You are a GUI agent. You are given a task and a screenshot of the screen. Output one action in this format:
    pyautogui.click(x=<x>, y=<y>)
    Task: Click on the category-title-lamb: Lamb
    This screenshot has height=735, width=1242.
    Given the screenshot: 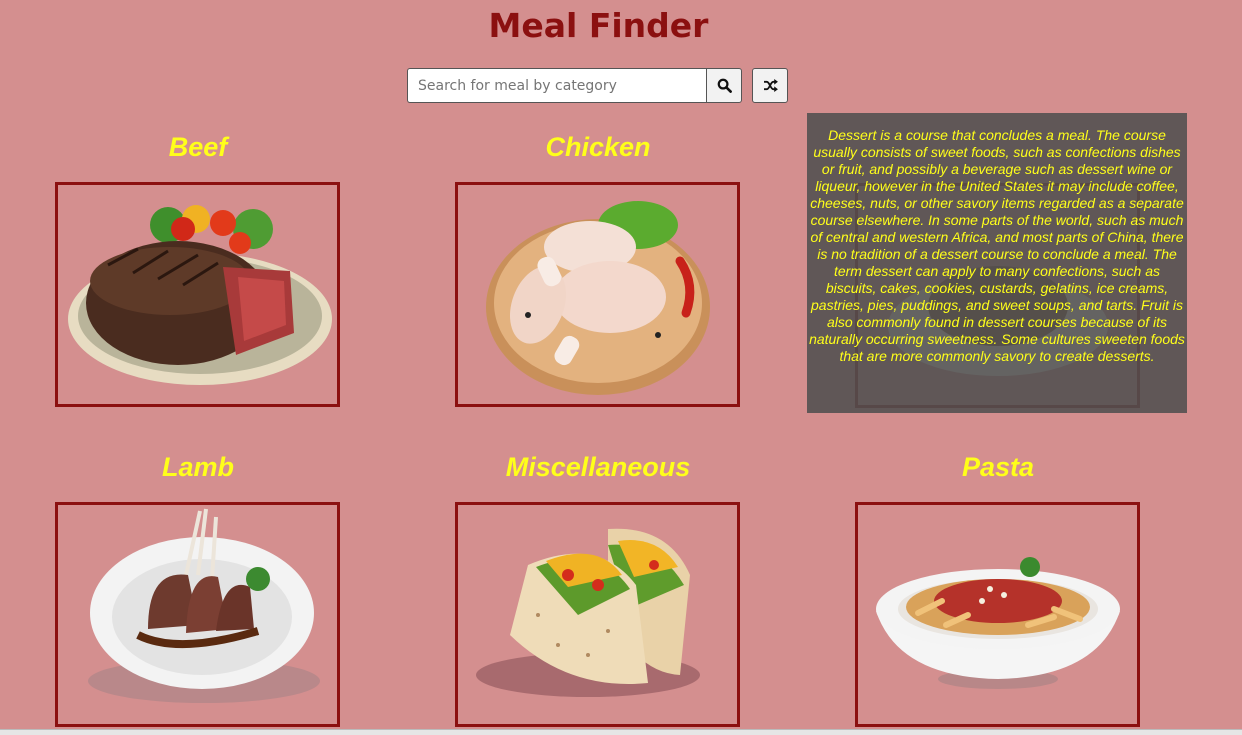 What is the action you would take?
    pyautogui.click(x=197, y=467)
    